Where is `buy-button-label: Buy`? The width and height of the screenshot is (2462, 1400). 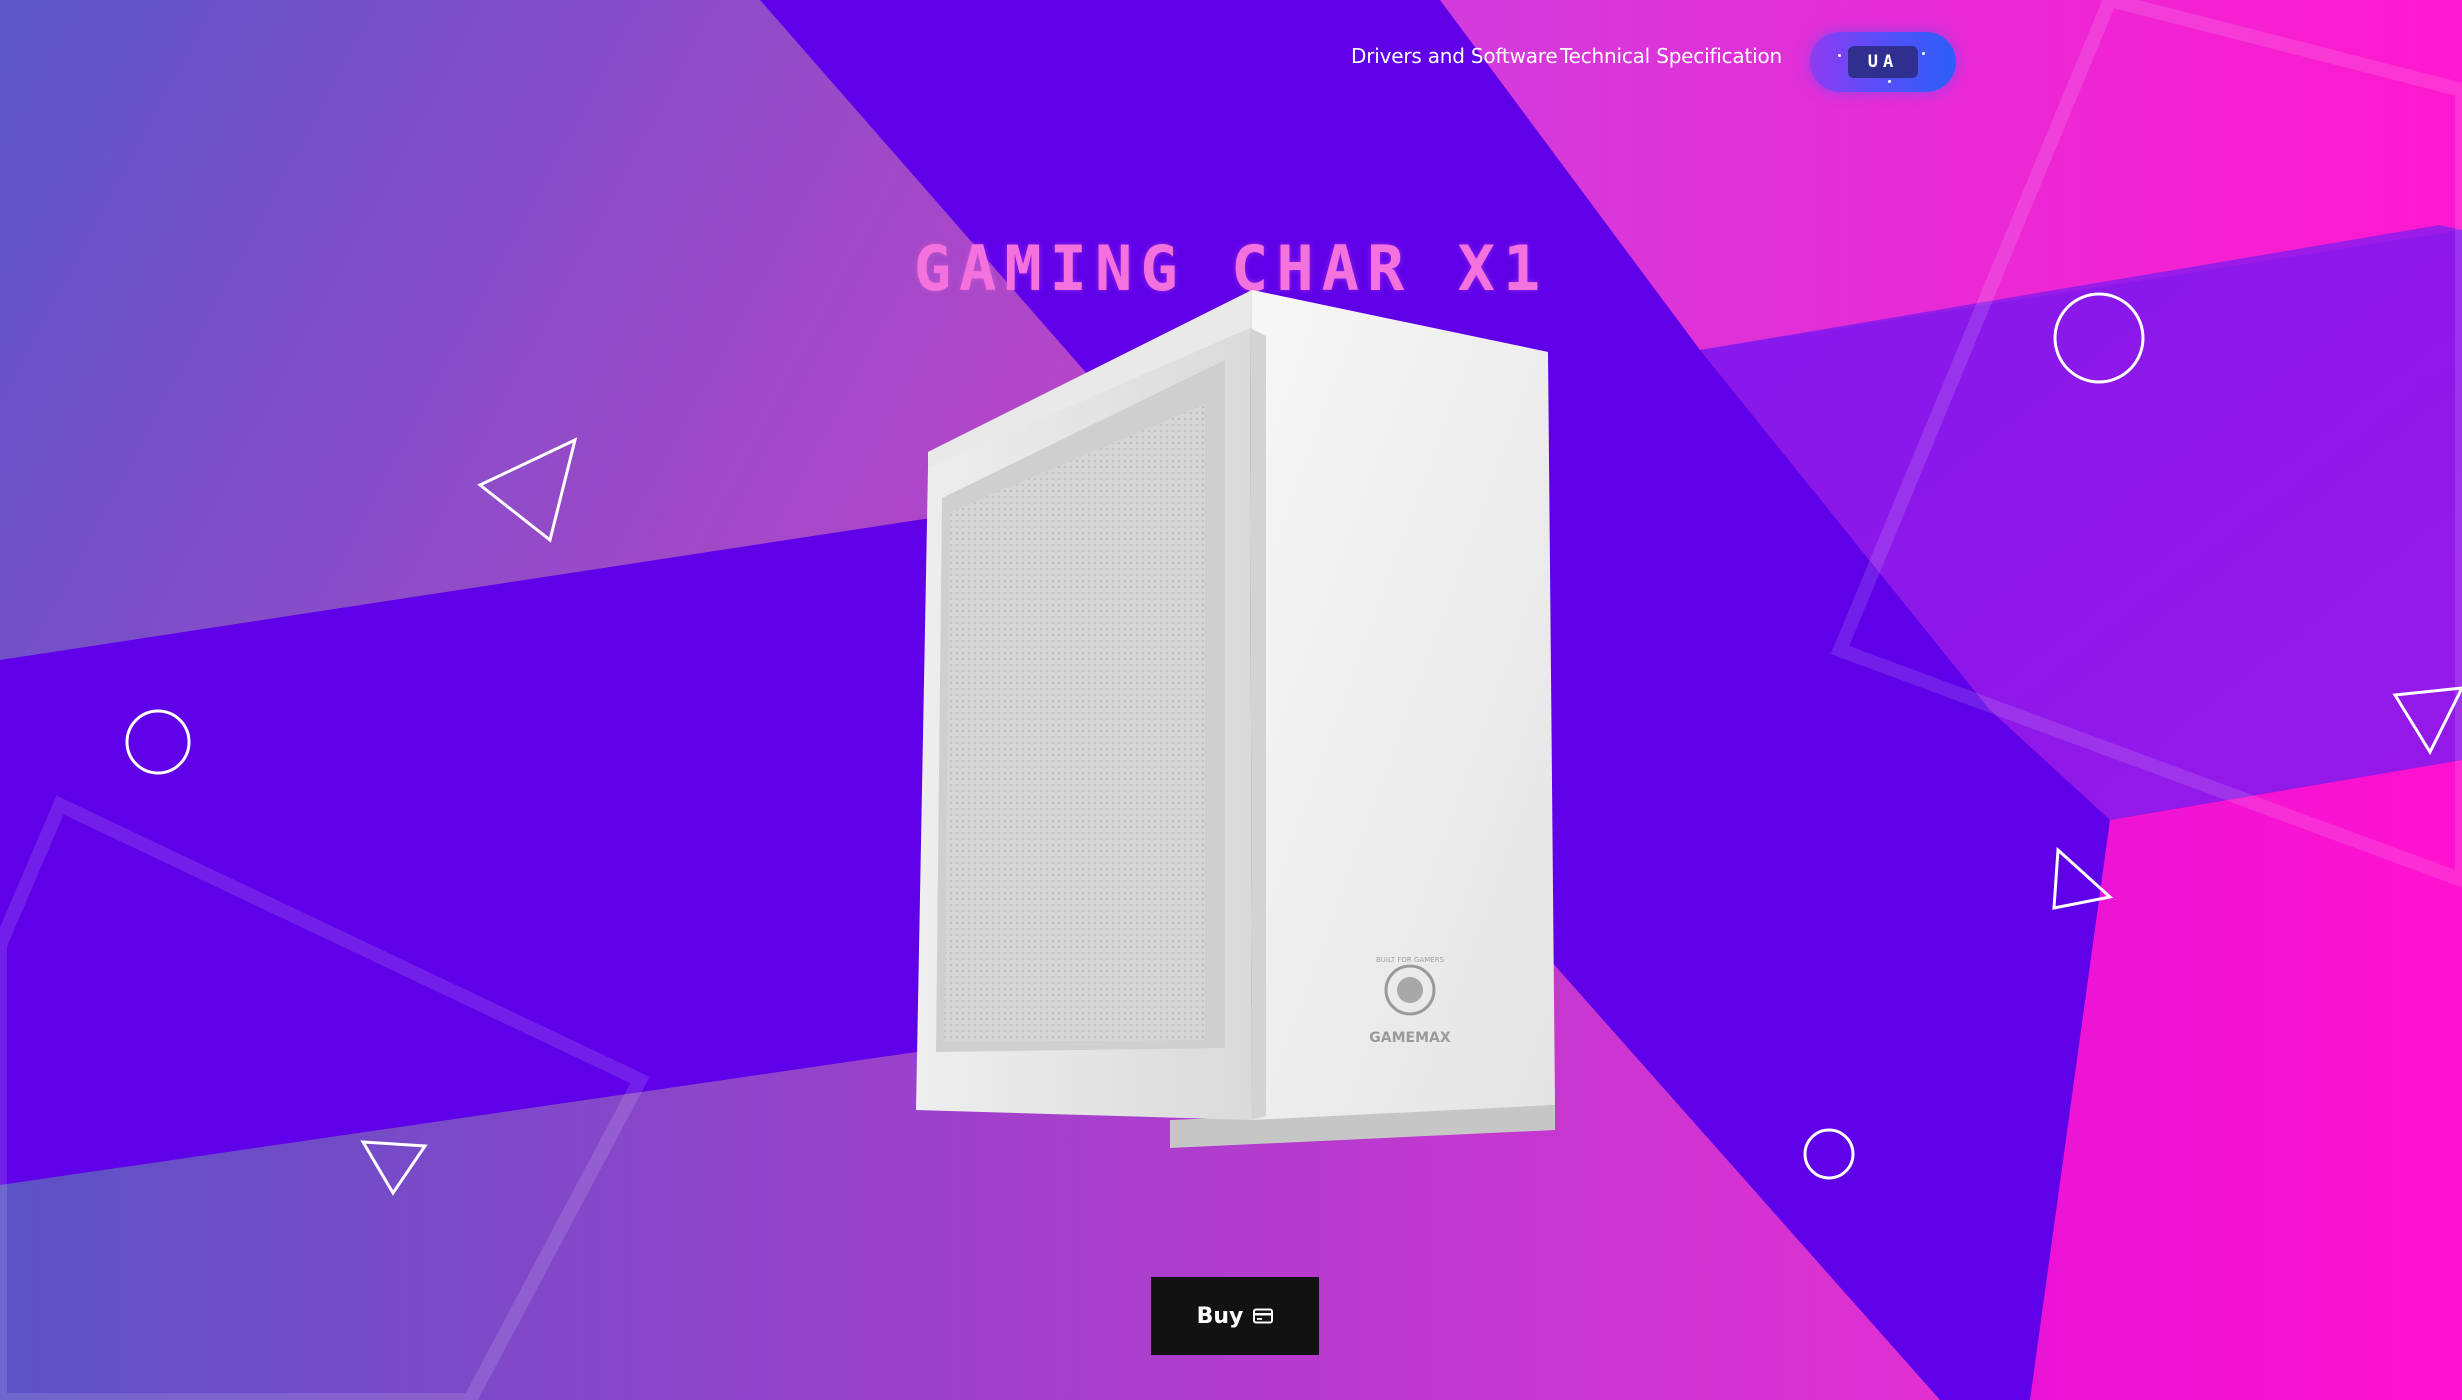
buy-button-label: Buy is located at coordinates (1220, 1316).